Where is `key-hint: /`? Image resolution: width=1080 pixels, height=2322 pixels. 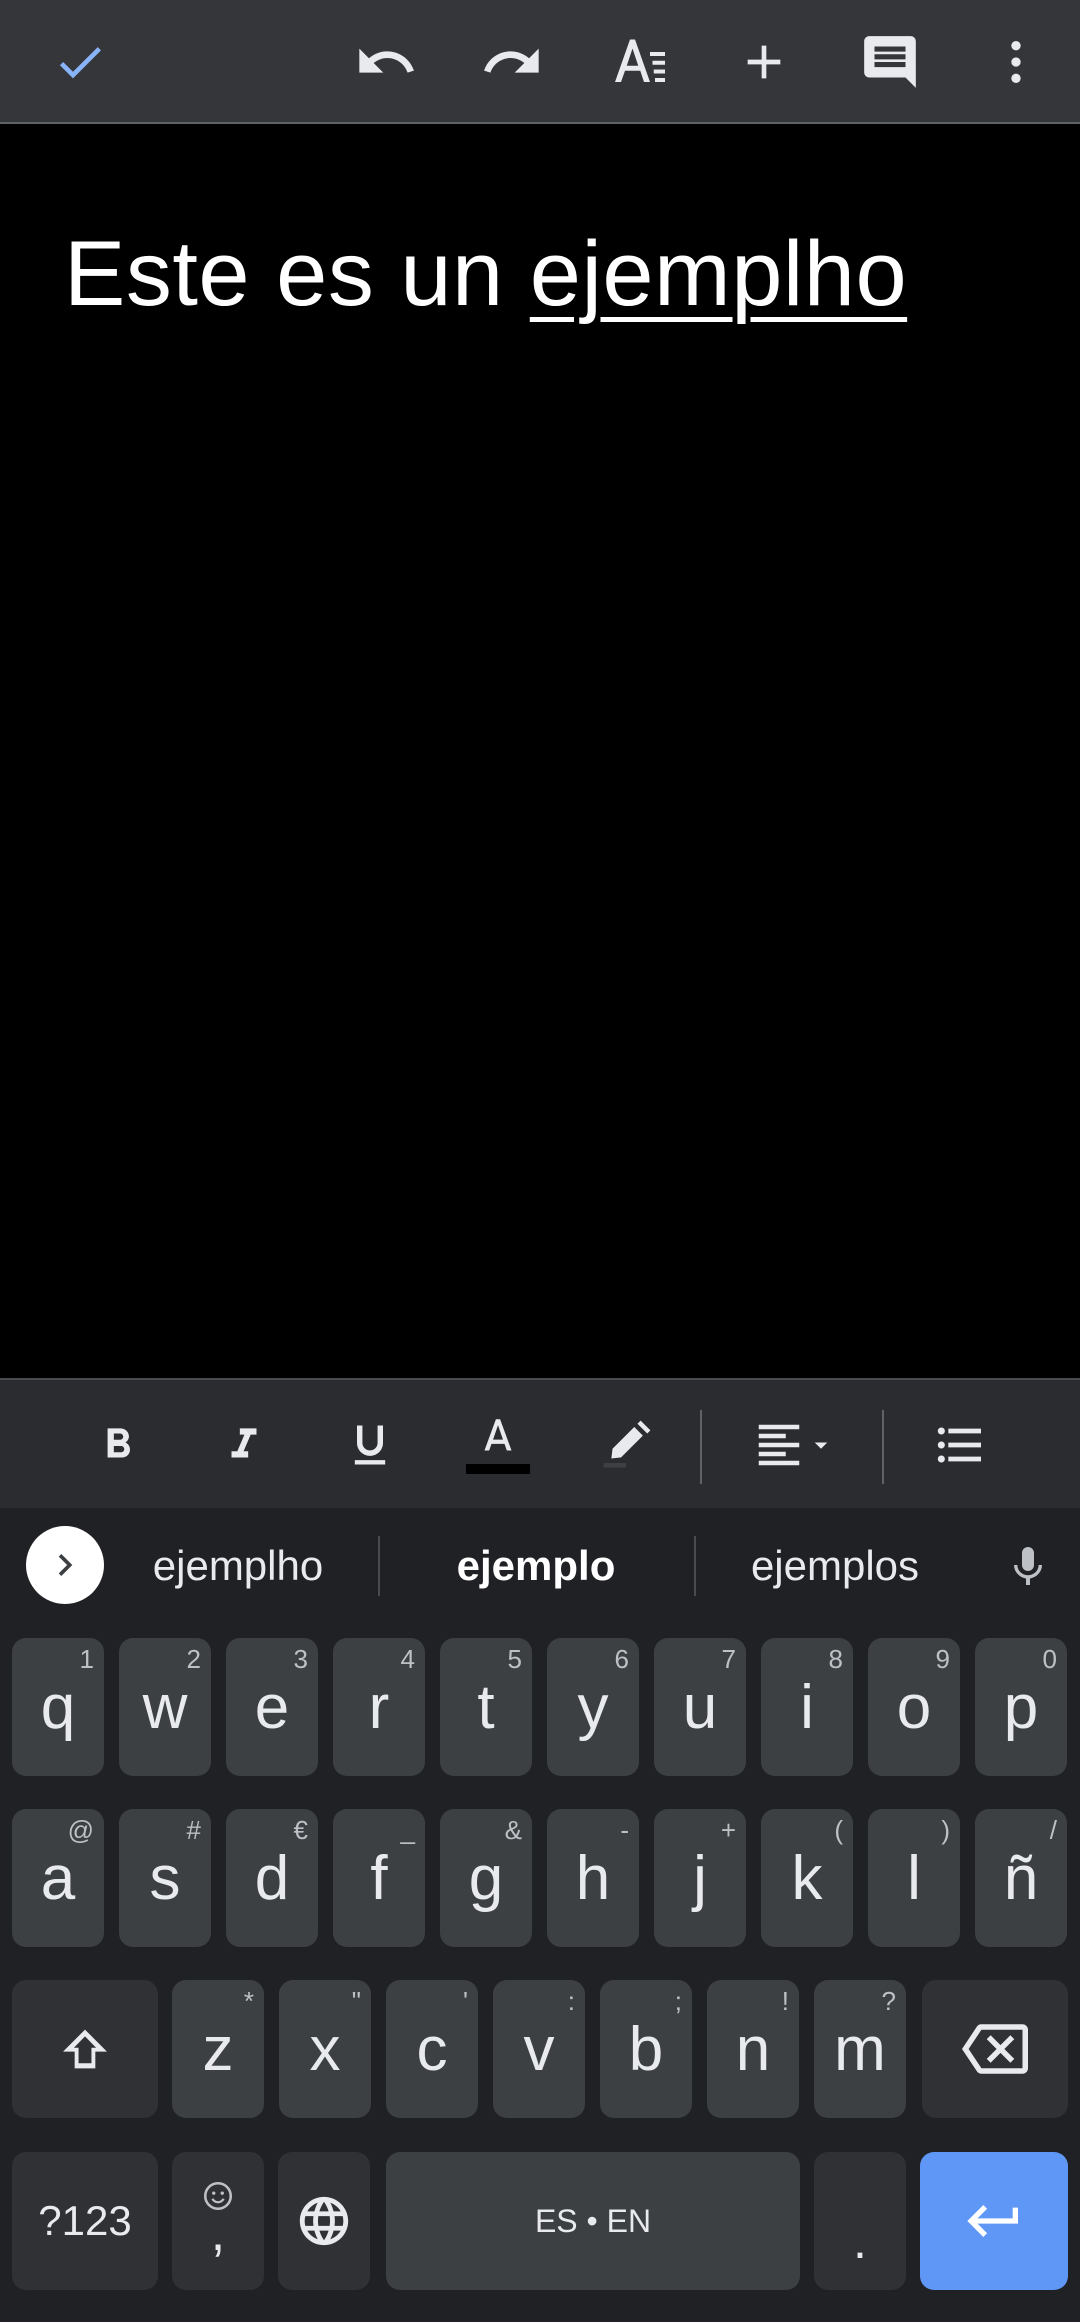
key-hint: / is located at coordinates (1053, 1830).